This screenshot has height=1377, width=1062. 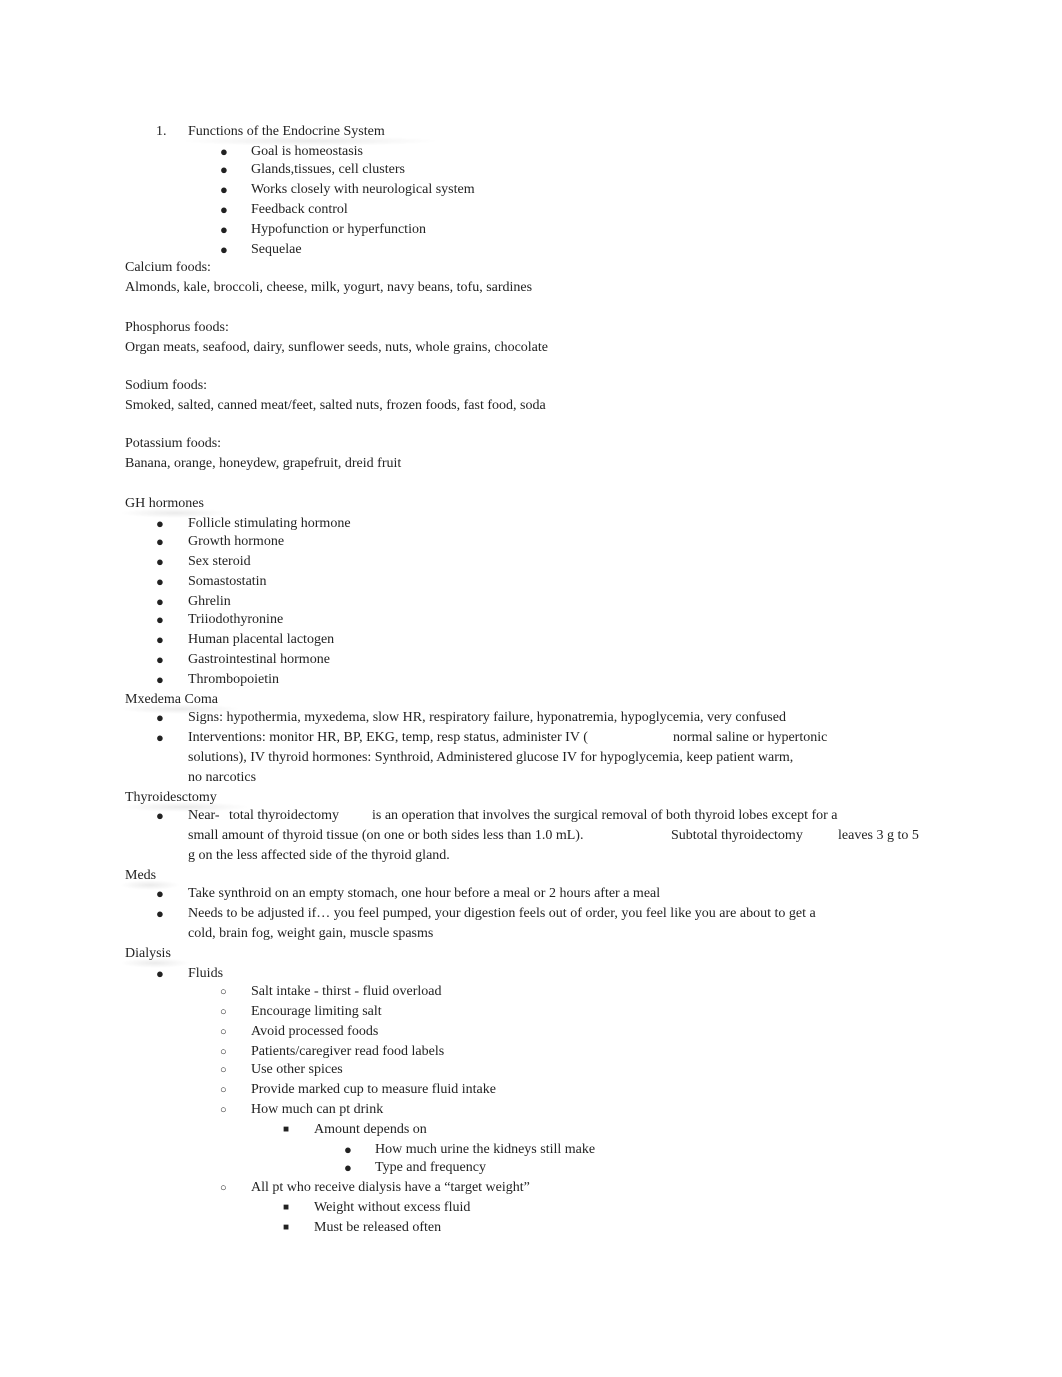 I want to click on list-item: Encourage limiting salt, so click(x=316, y=1011).